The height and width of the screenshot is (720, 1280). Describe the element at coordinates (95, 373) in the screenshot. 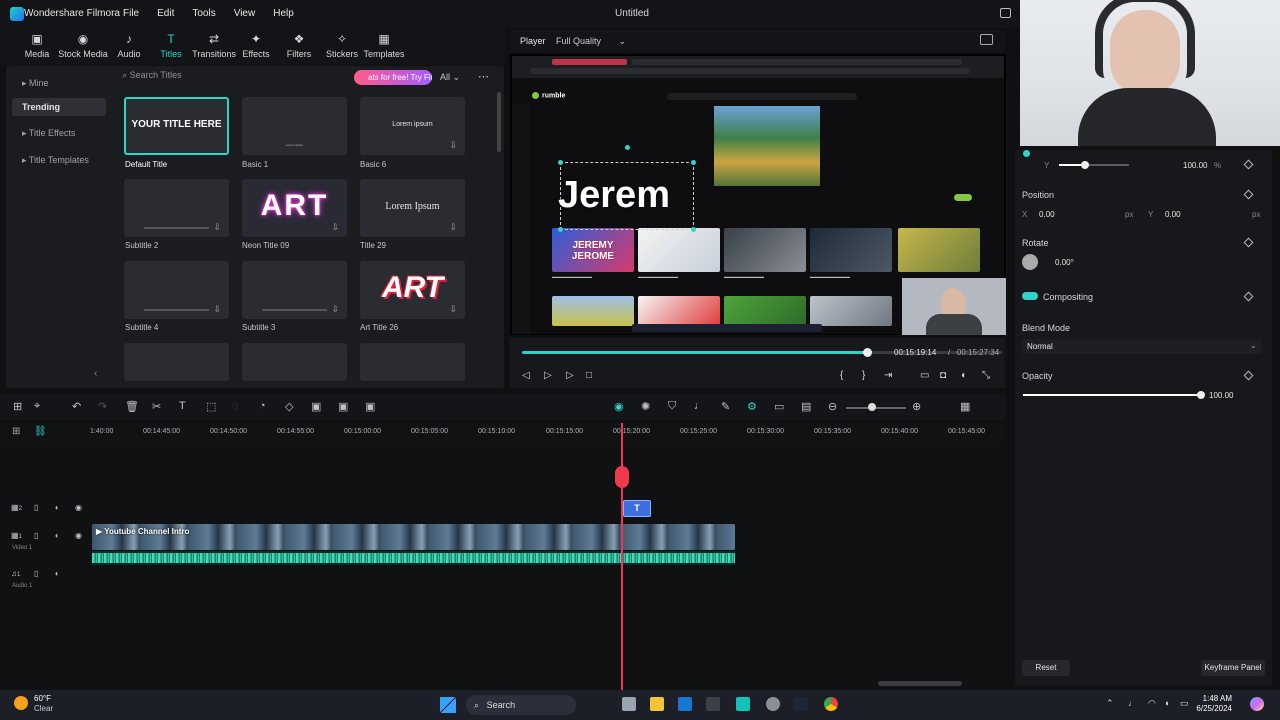

I see `collapse-sidebar-icon: ‹` at that location.